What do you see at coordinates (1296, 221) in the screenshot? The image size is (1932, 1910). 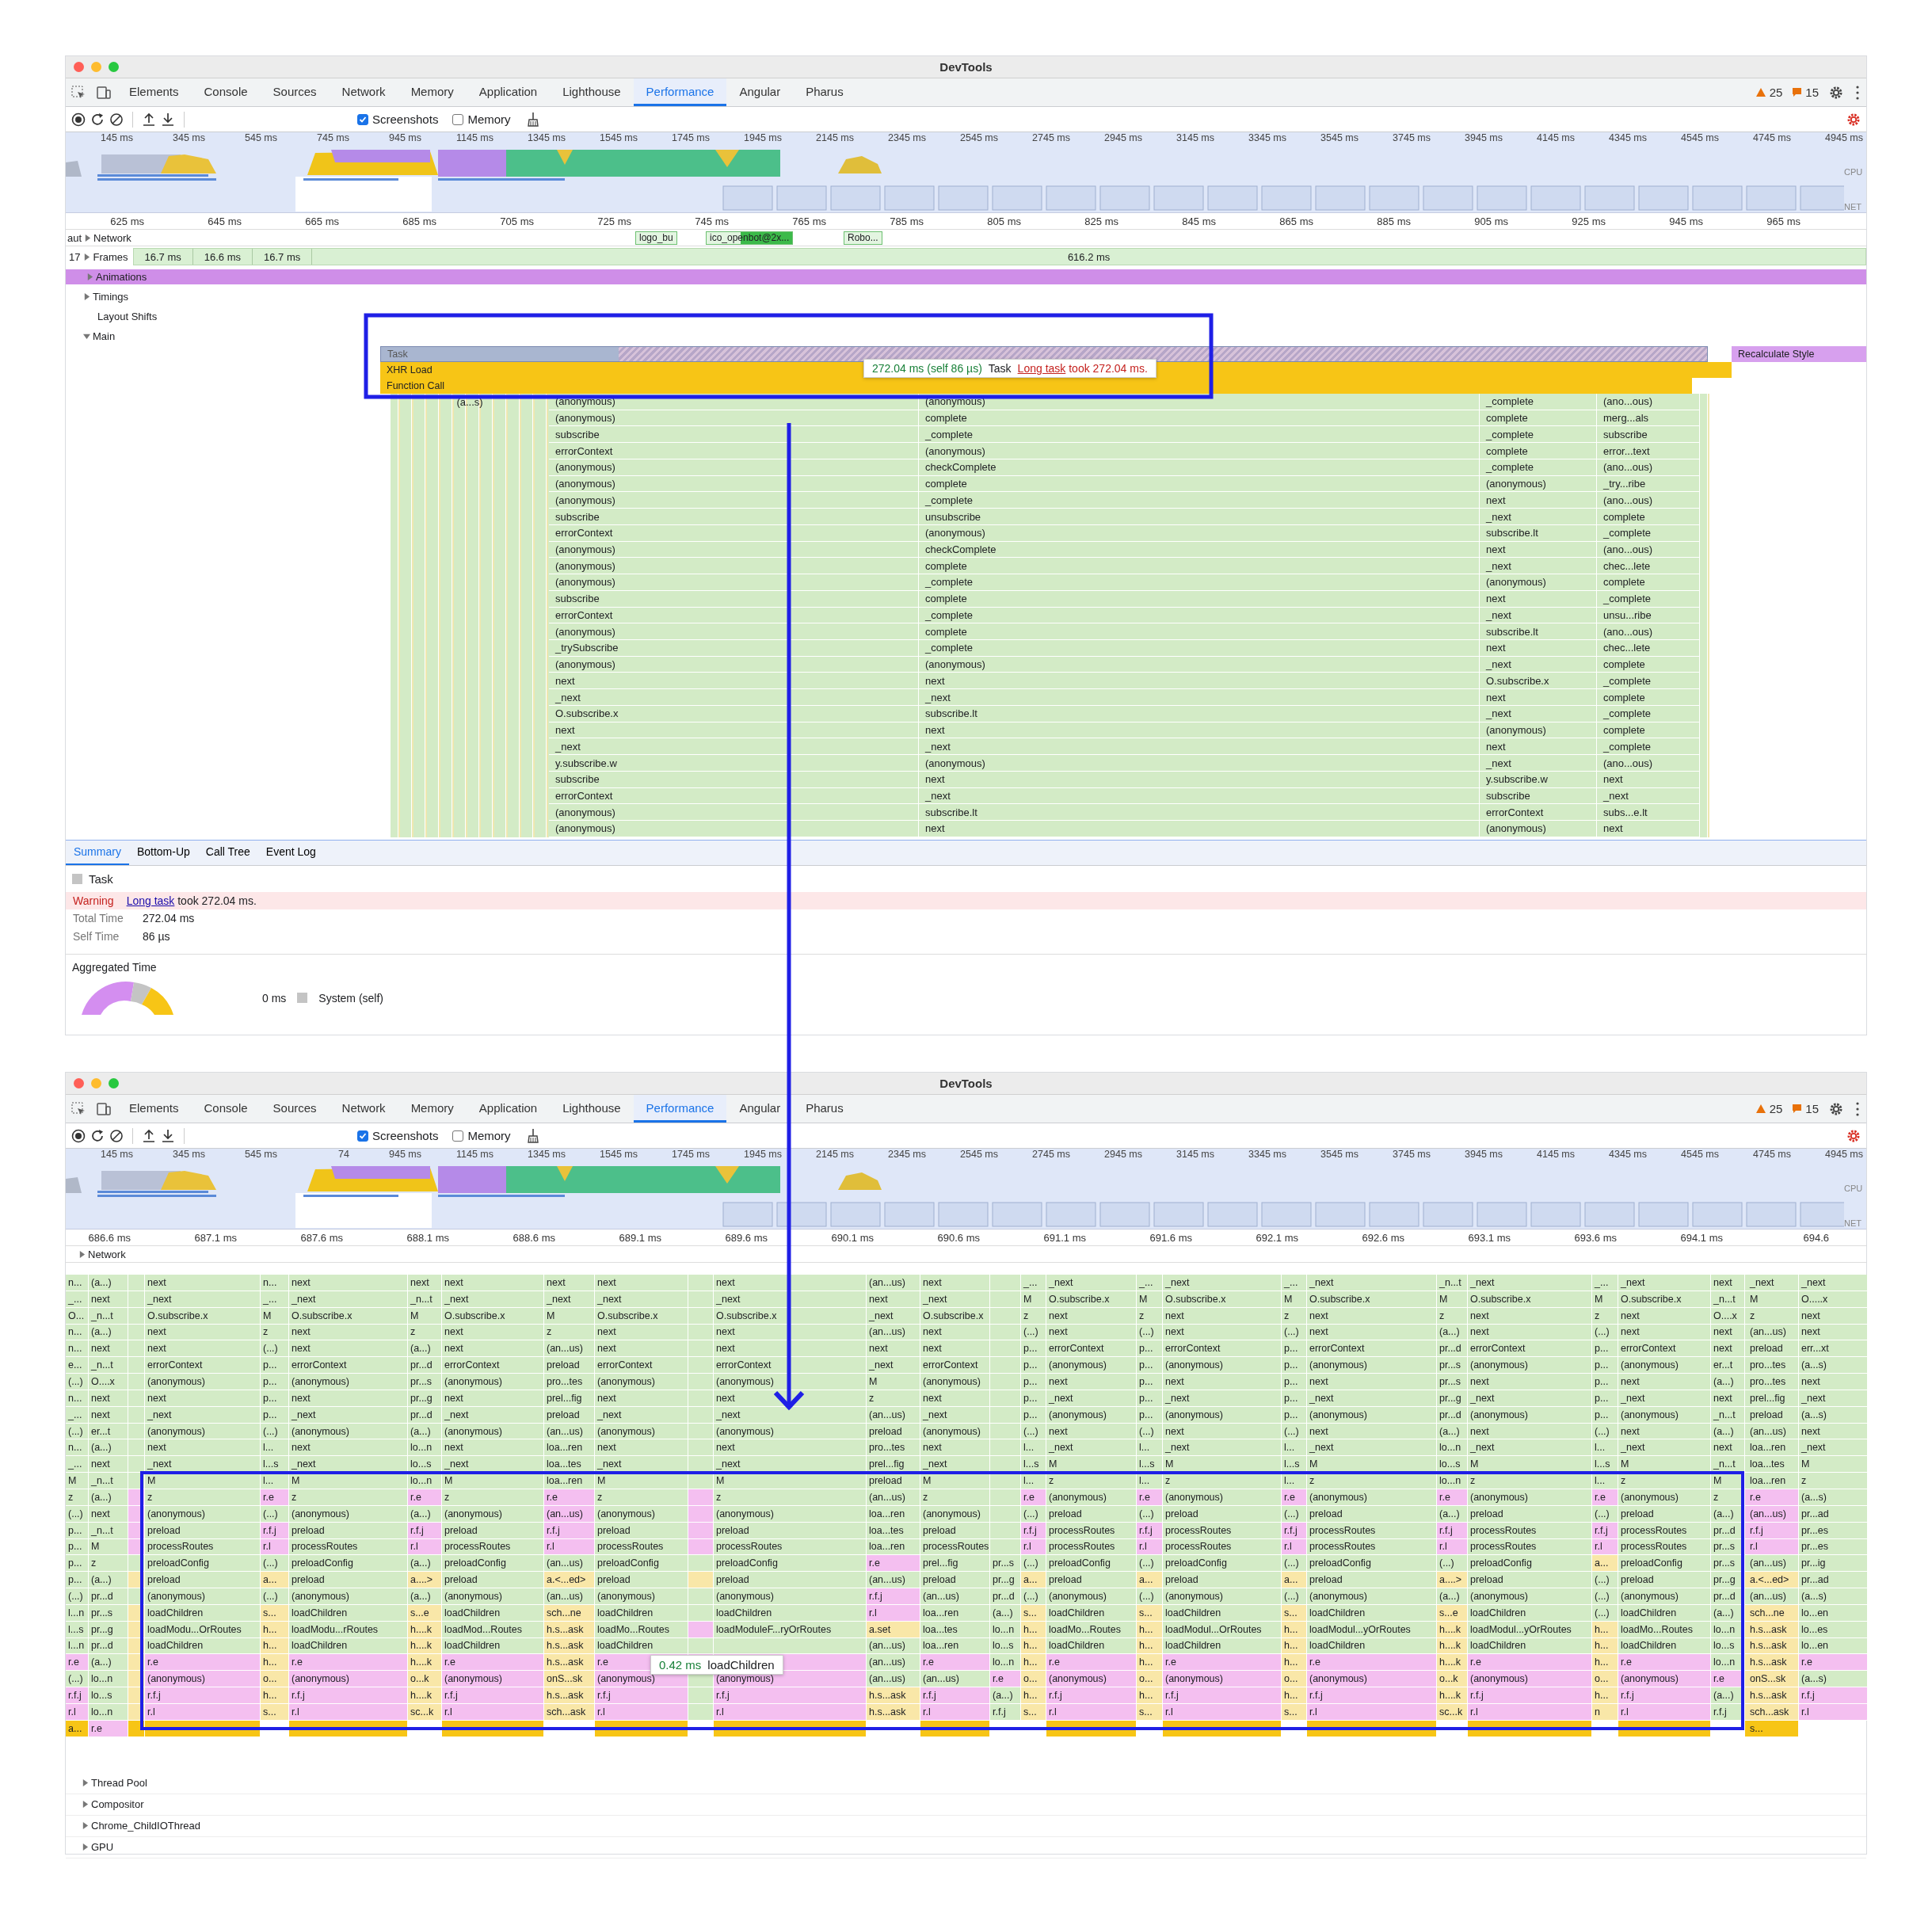 I see `time-ruler-label: 865 ms` at bounding box center [1296, 221].